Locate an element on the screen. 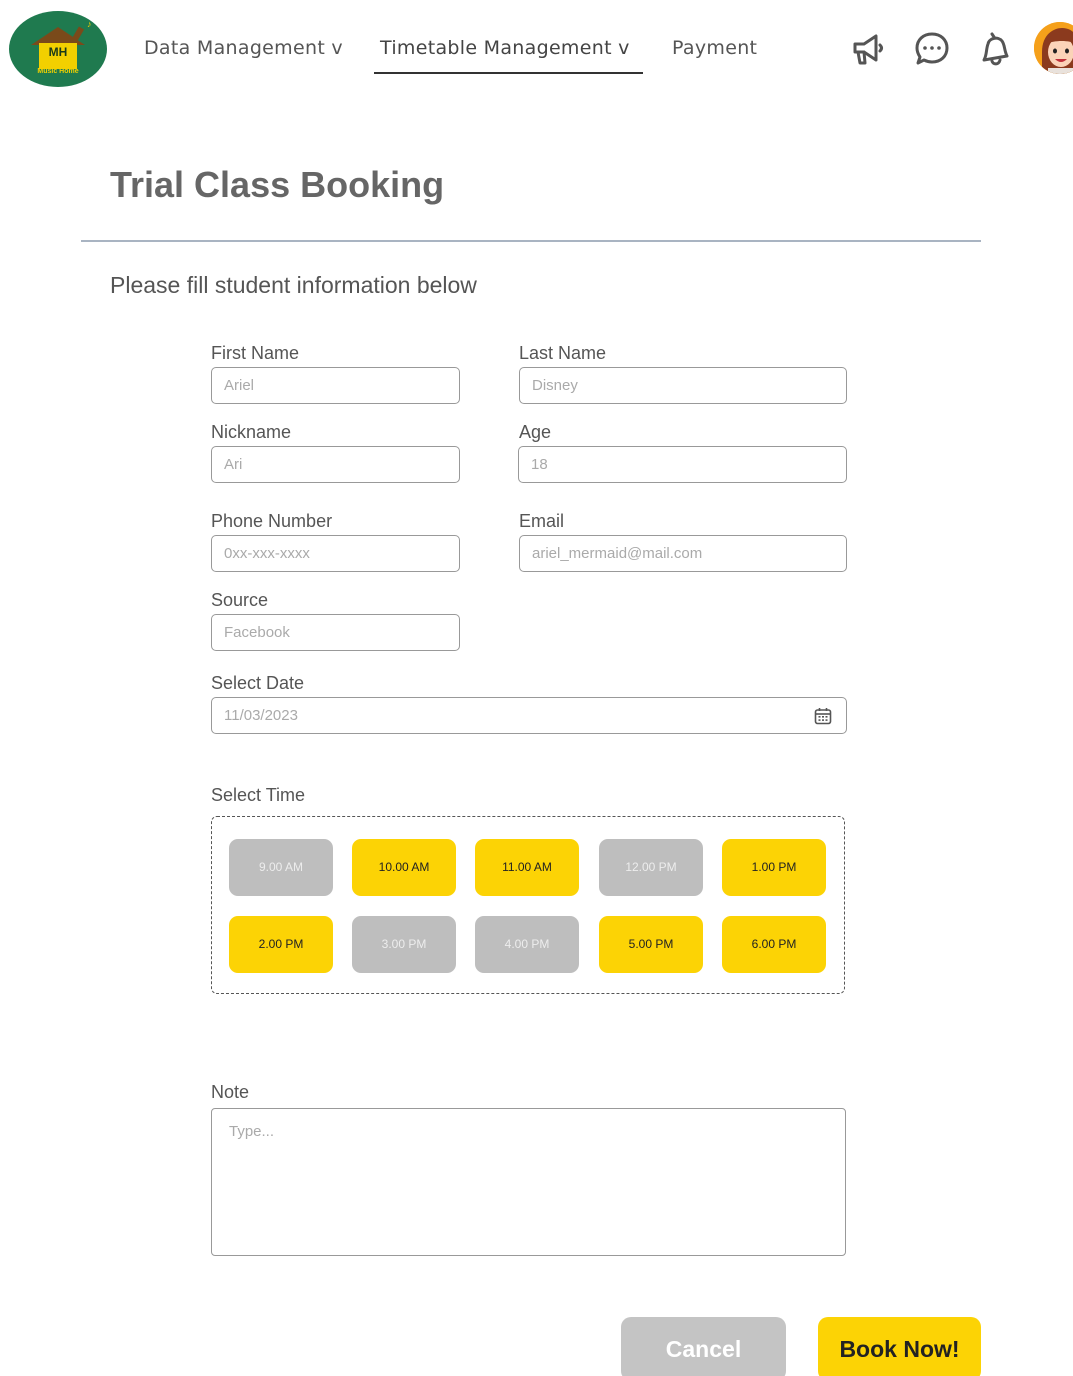 This screenshot has height=1376, width=1073. bell-icon is located at coordinates (996, 49).